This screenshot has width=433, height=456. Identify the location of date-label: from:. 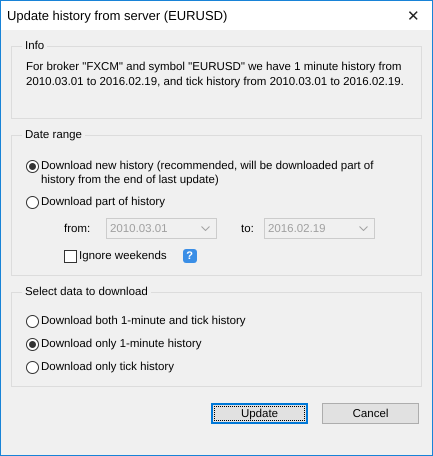
(78, 228).